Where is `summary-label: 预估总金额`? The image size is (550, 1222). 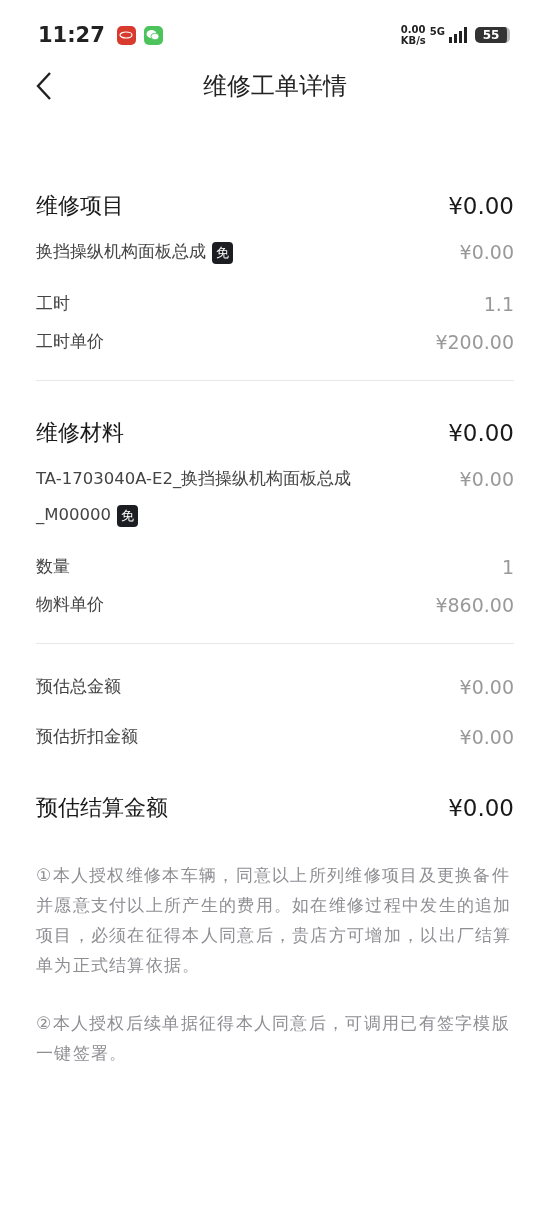
summary-label: 预估总金额 is located at coordinates (78, 687).